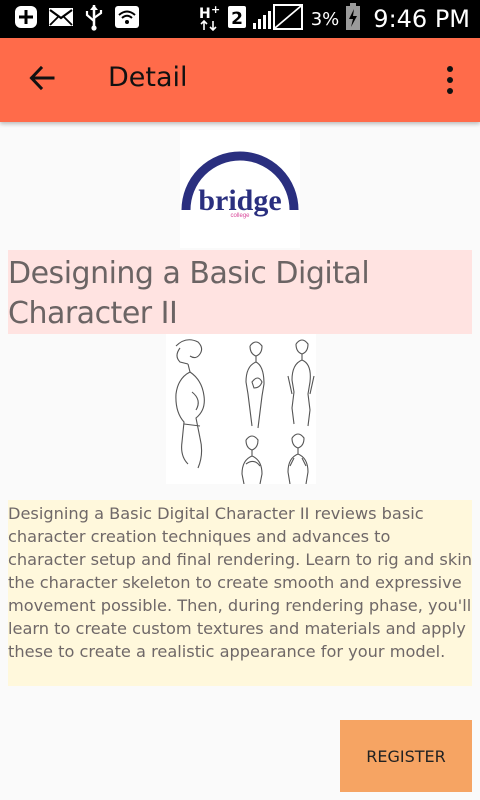 The height and width of the screenshot is (800, 480). What do you see at coordinates (240, 189) in the screenshot?
I see `college-logo: bridge college` at bounding box center [240, 189].